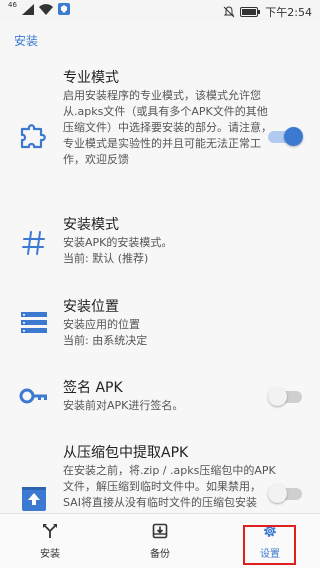  I want to click on nav-label: 备份, so click(160, 554).